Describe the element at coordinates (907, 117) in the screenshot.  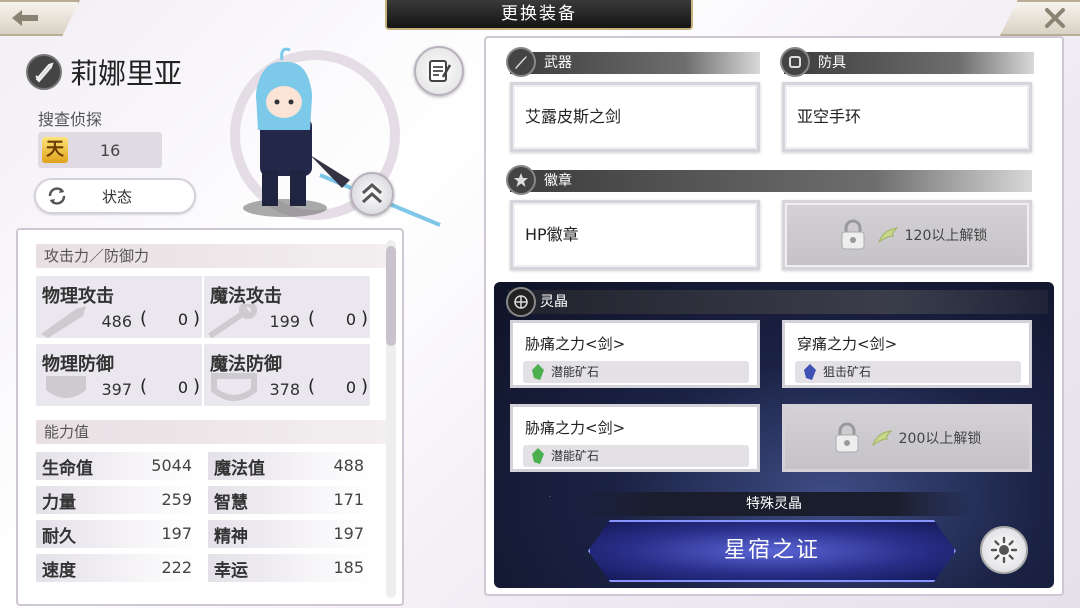
I see `armor-slot: 亚空手环` at that location.